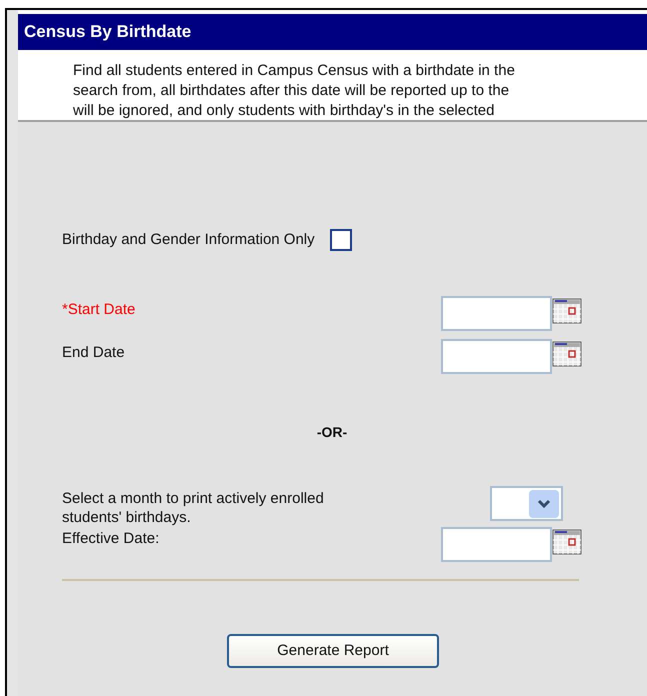  I want to click on checkbox, so click(341, 240).